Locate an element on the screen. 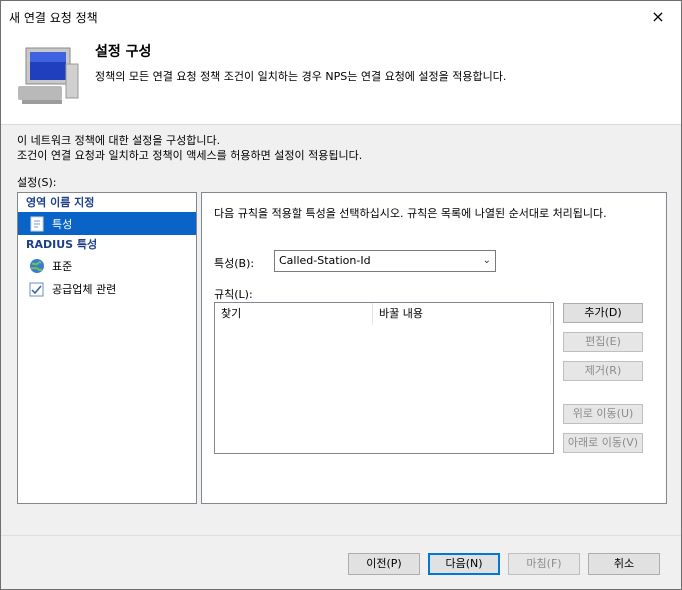  next-button: 다음(N) is located at coordinates (464, 564).